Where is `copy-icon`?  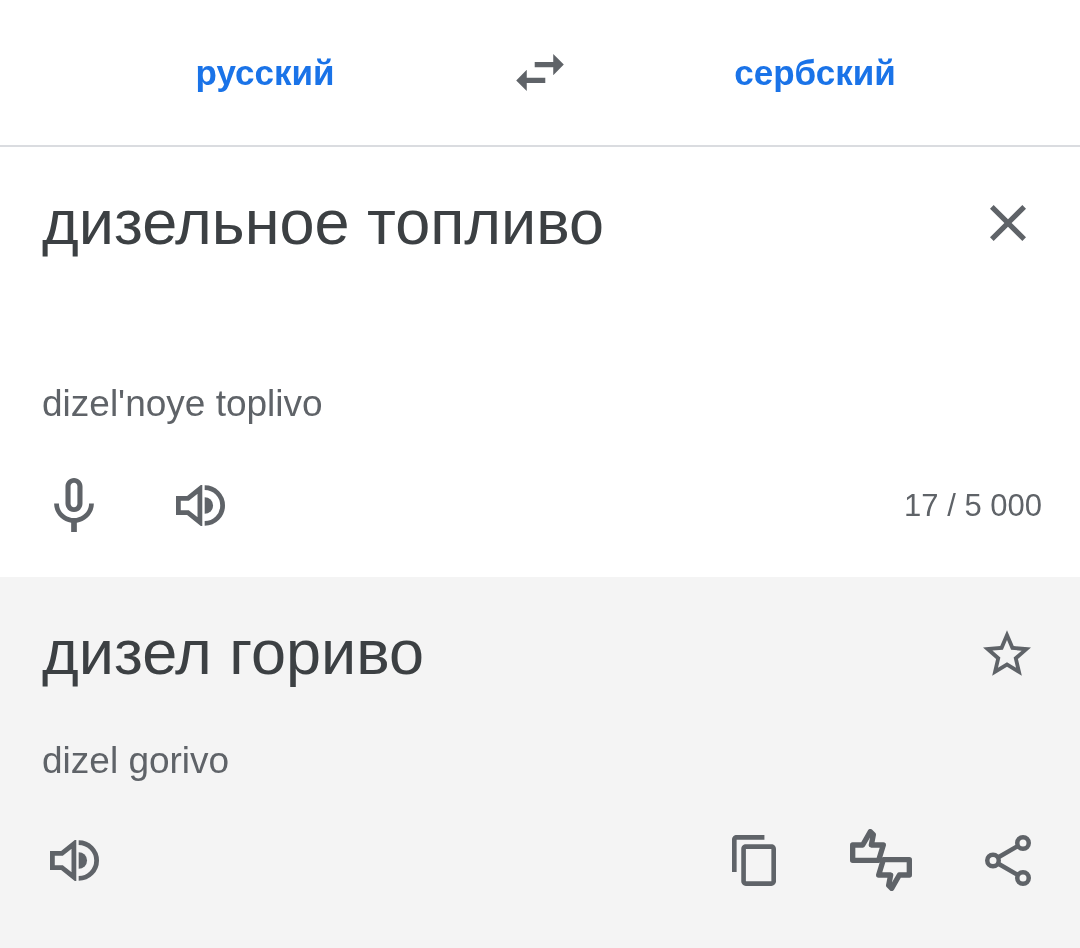 copy-icon is located at coordinates (754, 860).